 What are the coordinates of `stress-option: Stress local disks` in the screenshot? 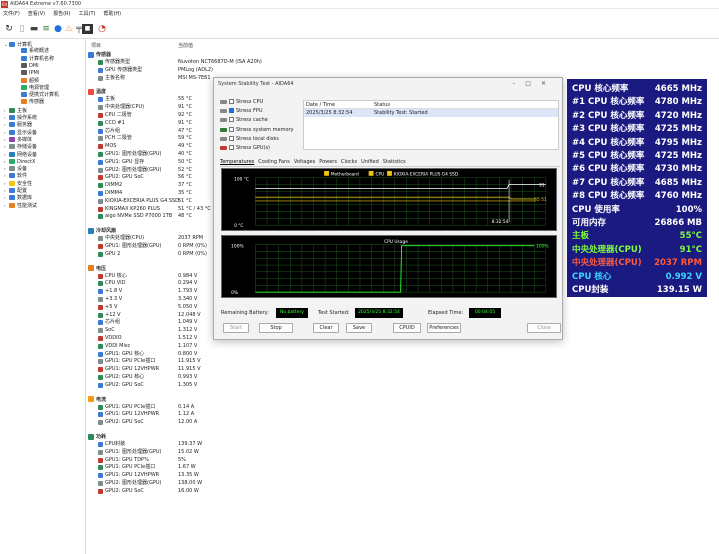 It's located at (249, 139).